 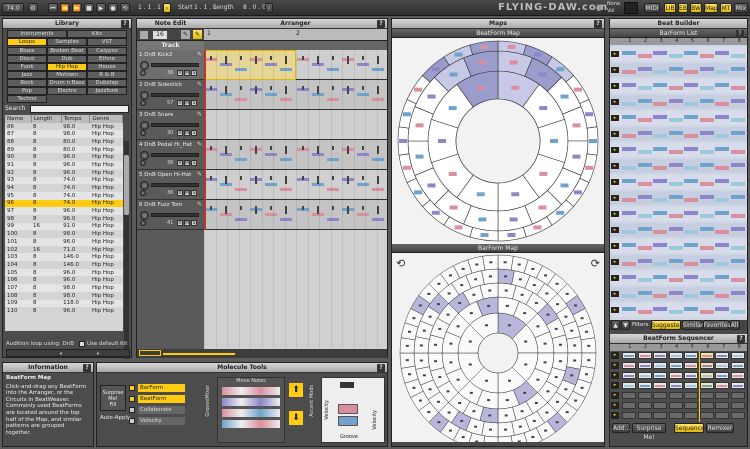 What do you see at coordinates (498, 141) in the screenshot?
I see `beatform-map-graphic` at bounding box center [498, 141].